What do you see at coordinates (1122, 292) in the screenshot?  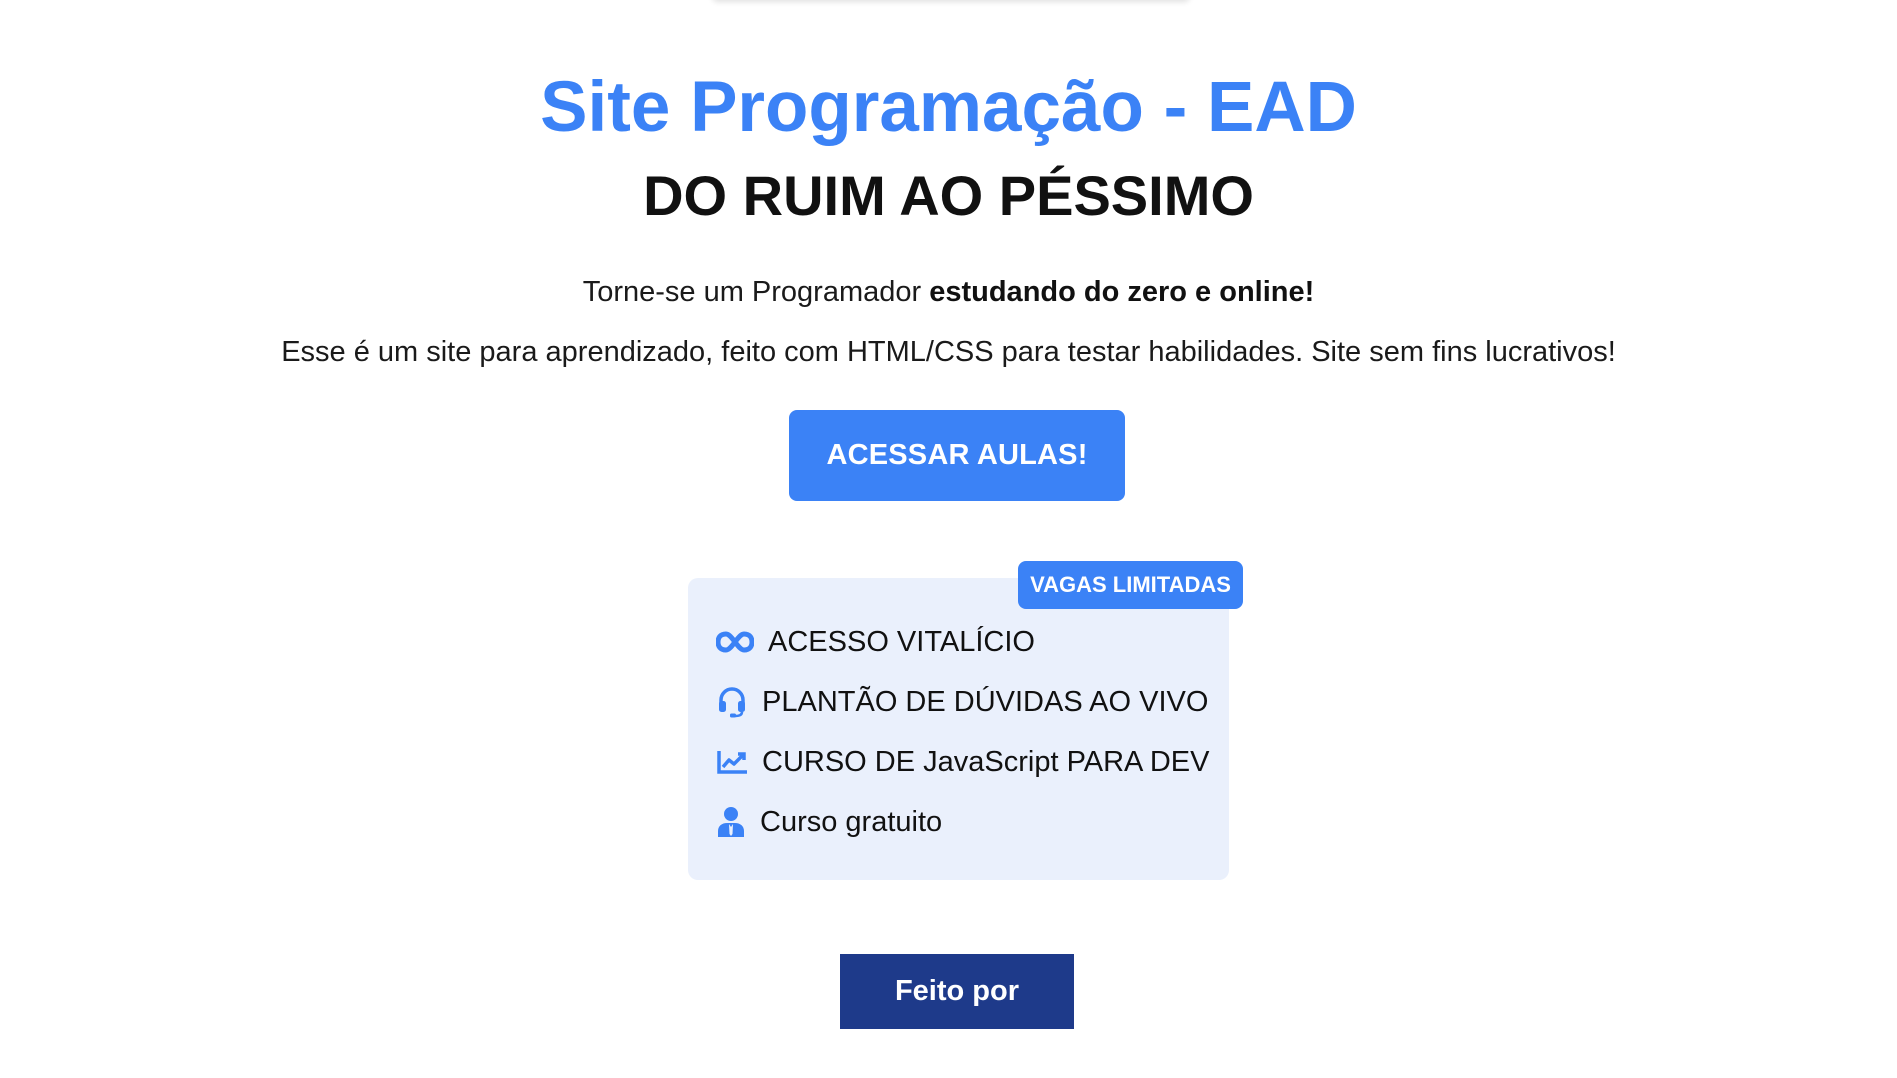 I see `tagline-emphasis: estudando do zero e online!` at bounding box center [1122, 292].